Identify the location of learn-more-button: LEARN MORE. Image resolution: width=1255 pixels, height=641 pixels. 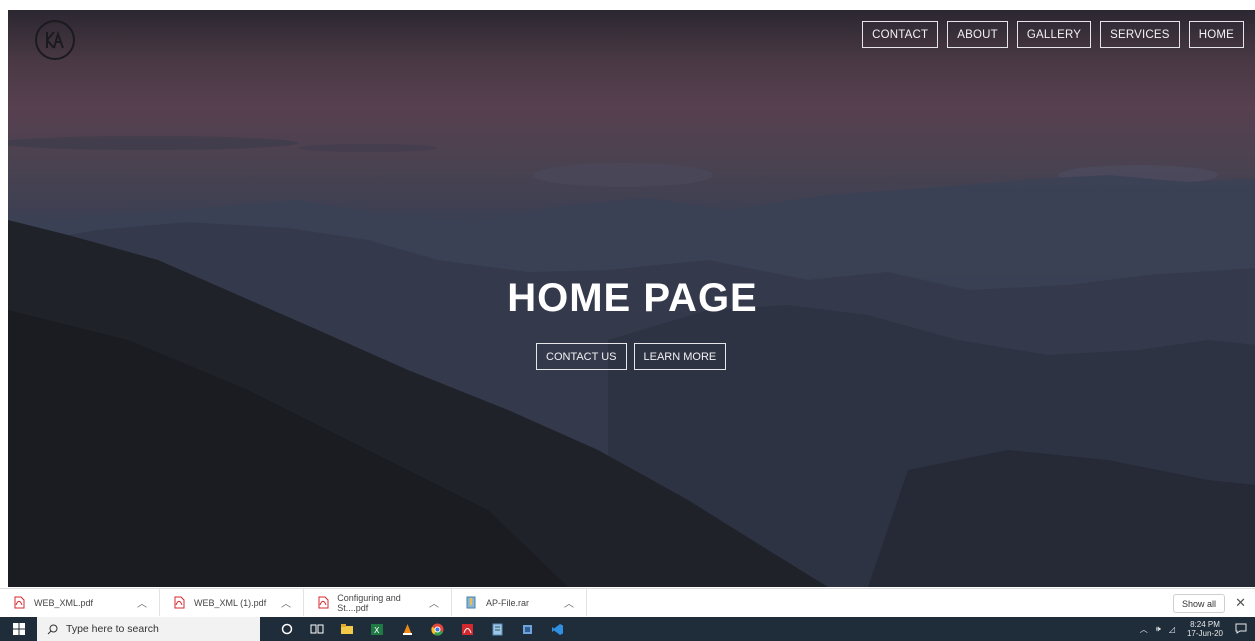
(680, 356).